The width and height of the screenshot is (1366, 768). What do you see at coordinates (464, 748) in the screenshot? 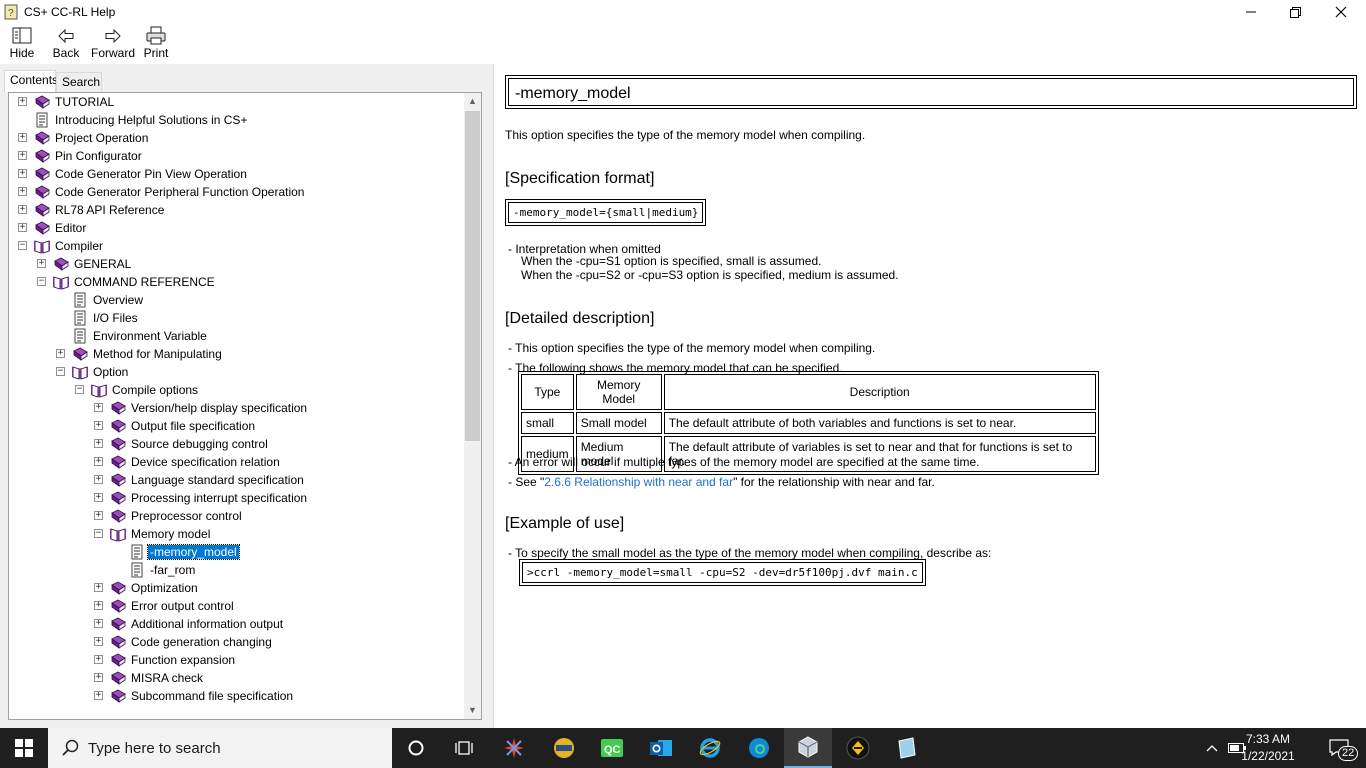
I see `task-view-button` at bounding box center [464, 748].